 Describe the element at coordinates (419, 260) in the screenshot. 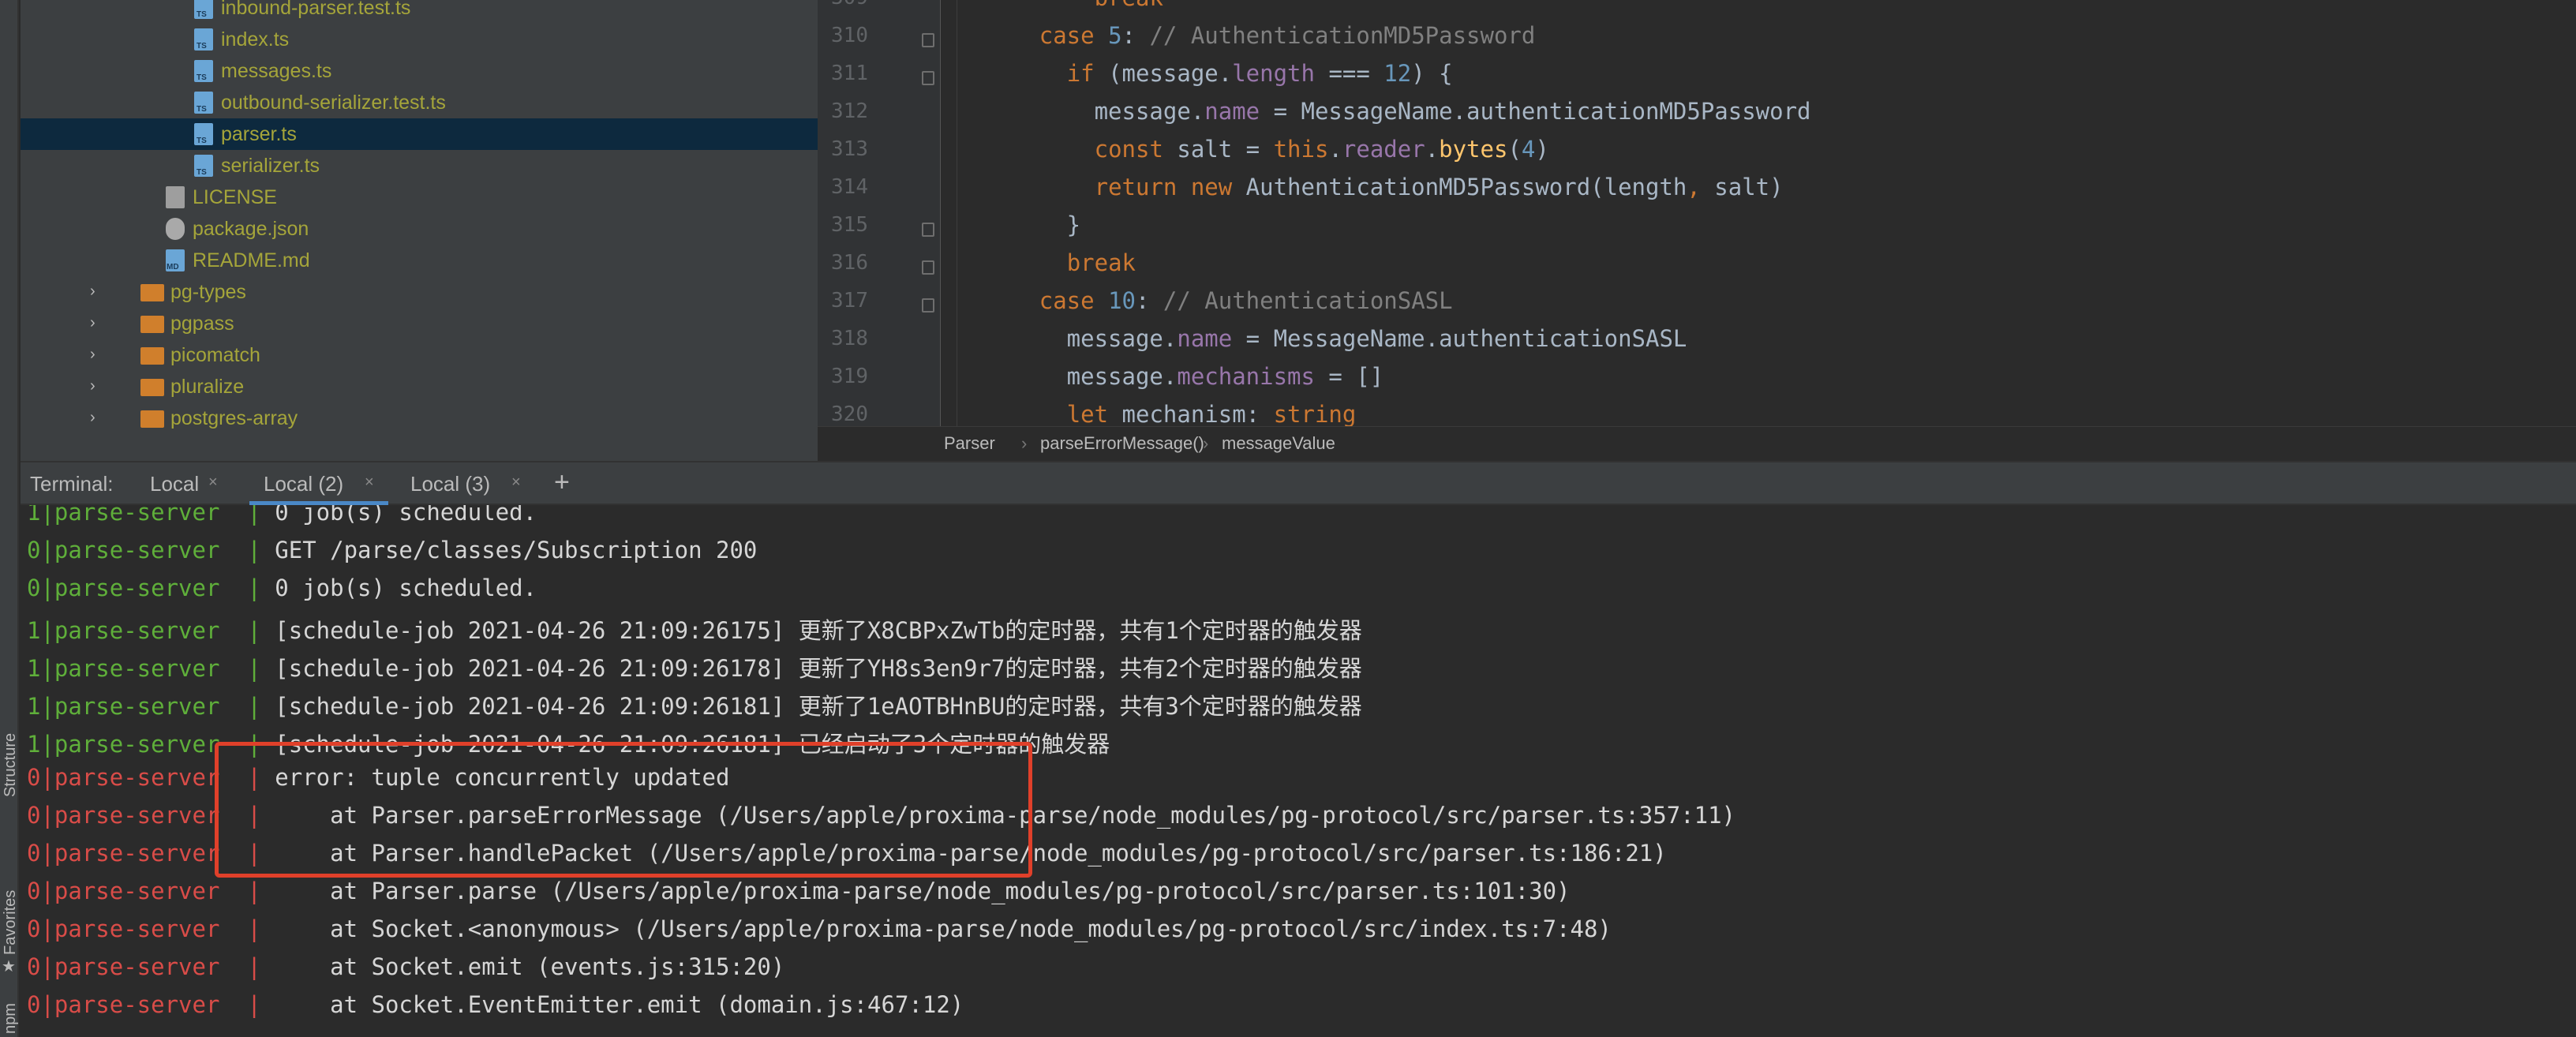

I see `tree-item: README.md` at that location.